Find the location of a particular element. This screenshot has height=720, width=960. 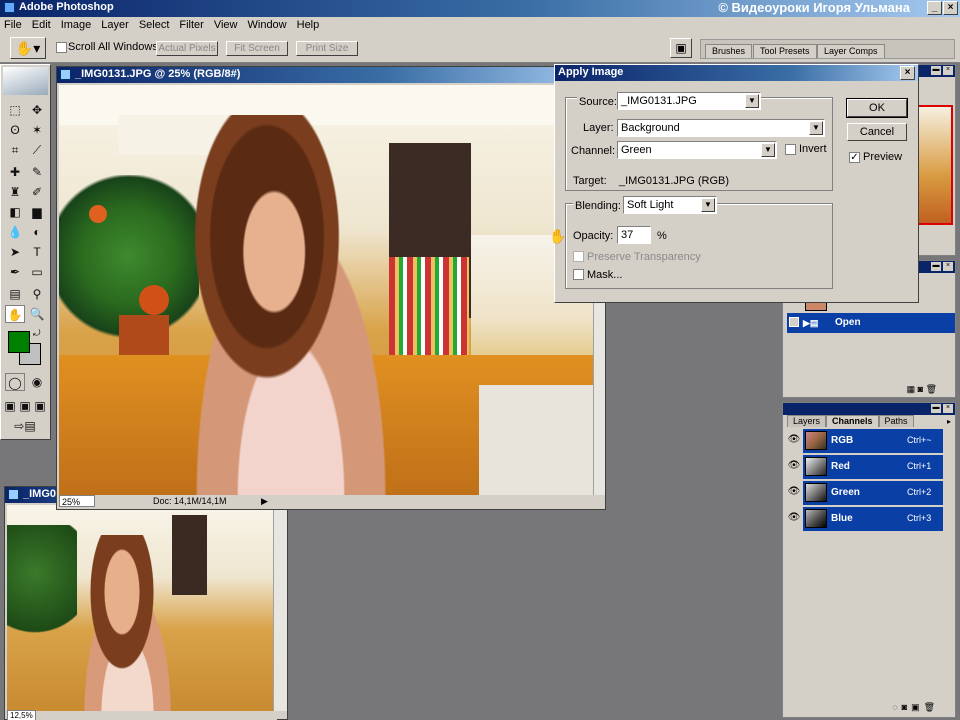

channel-row-rgb: RGB Ctrl+~ is located at coordinates (873, 441).